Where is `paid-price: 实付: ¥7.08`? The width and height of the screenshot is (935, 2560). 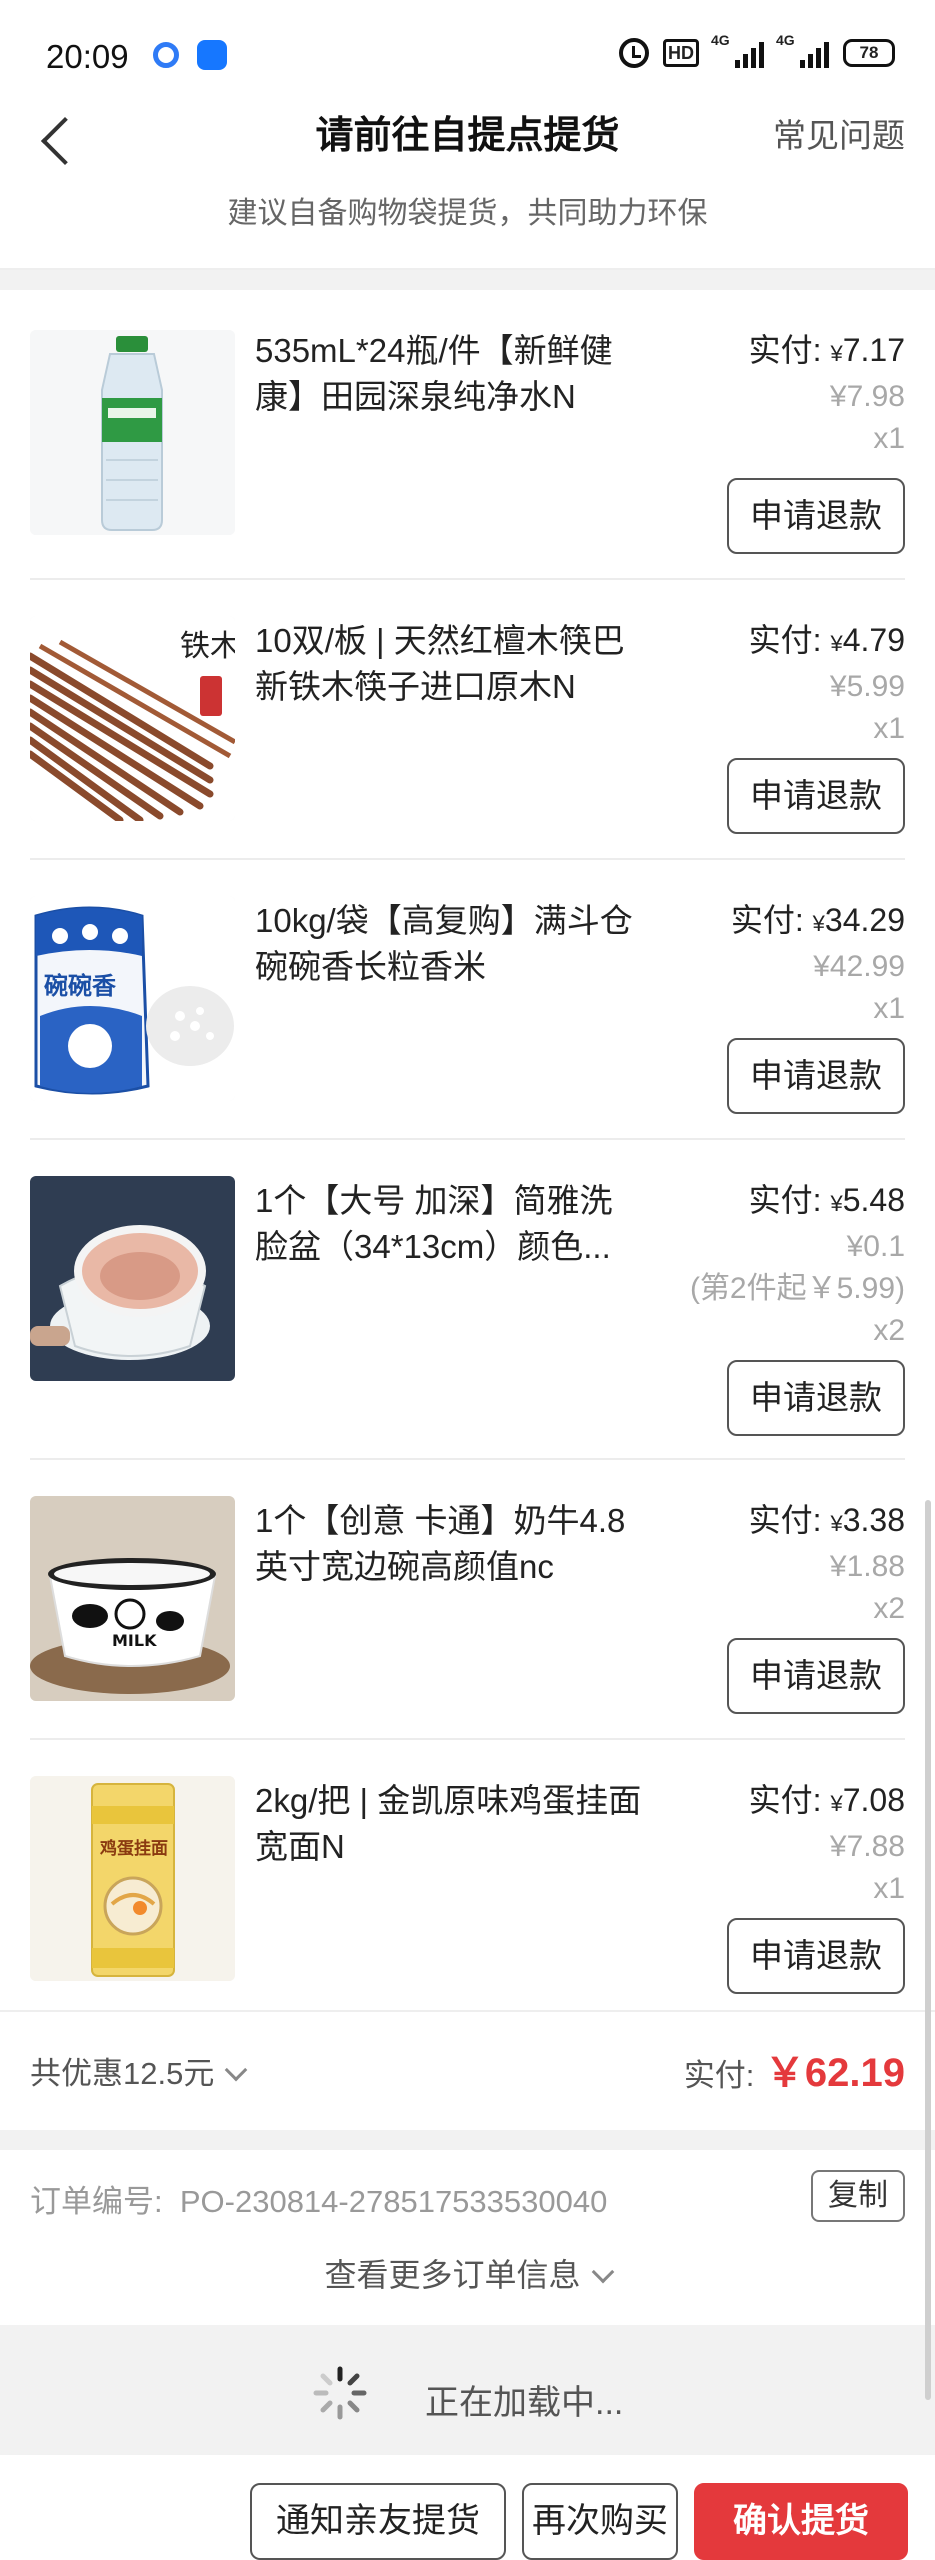
paid-price: 实付: ¥7.08 is located at coordinates (826, 1800).